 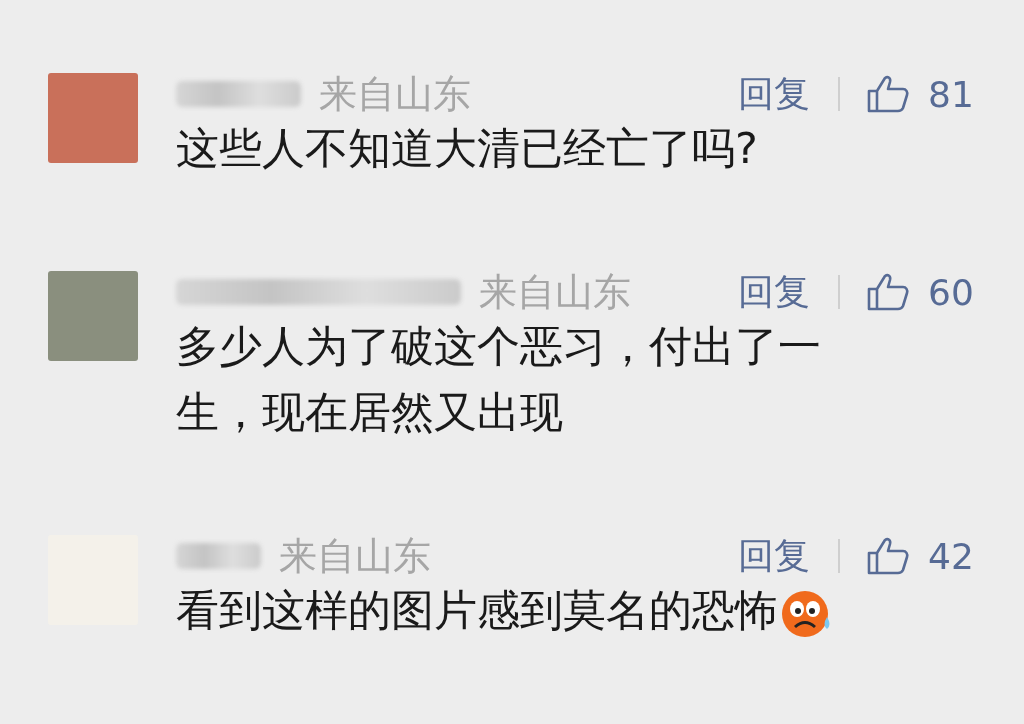 What do you see at coordinates (951, 292) in the screenshot?
I see `like-count: 60` at bounding box center [951, 292].